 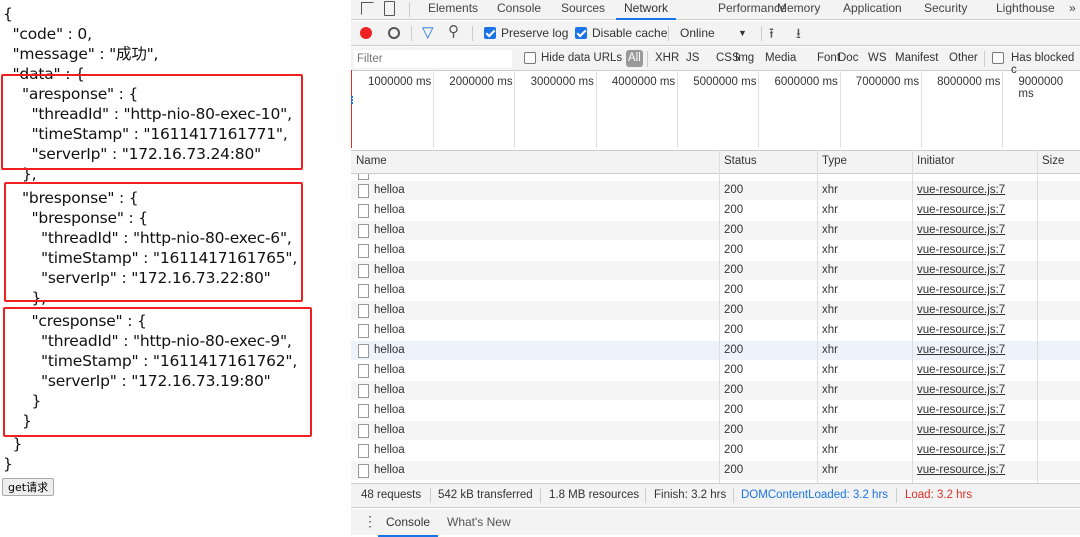 What do you see at coordinates (453, 10) in the screenshot?
I see `tab-elements: Elements` at bounding box center [453, 10].